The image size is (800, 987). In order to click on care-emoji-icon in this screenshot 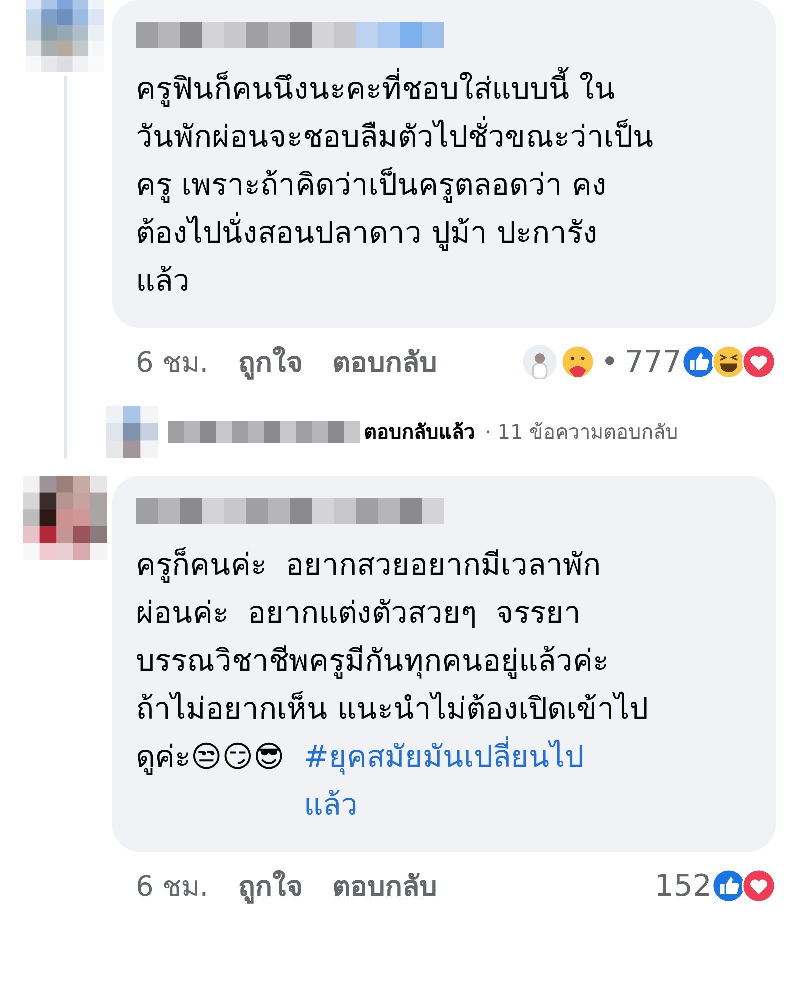, I will do `click(578, 362)`.